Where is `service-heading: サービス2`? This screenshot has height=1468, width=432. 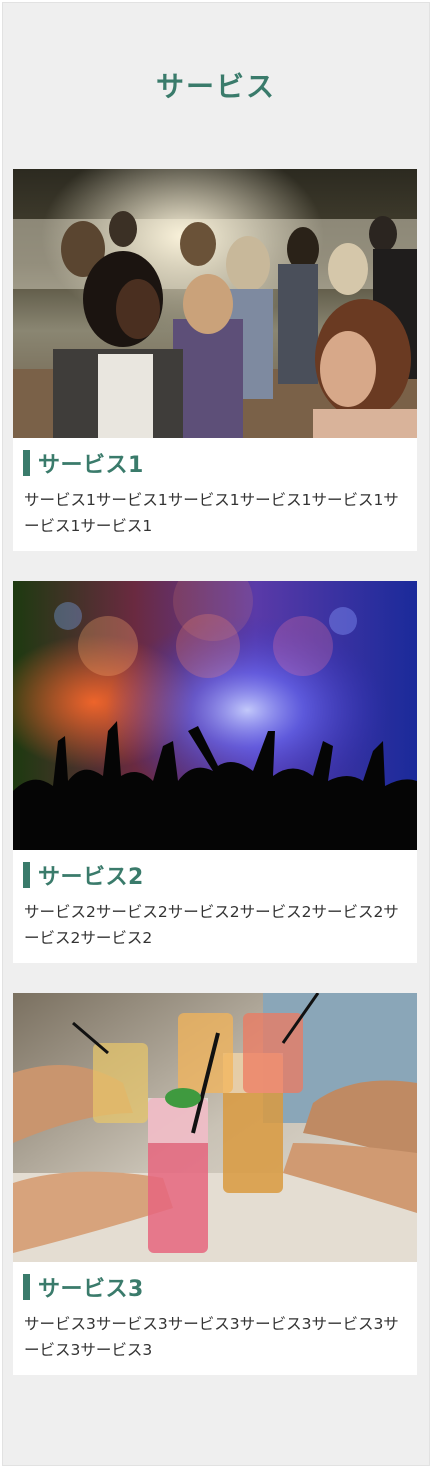
service-heading: サービス2 is located at coordinates (83, 876).